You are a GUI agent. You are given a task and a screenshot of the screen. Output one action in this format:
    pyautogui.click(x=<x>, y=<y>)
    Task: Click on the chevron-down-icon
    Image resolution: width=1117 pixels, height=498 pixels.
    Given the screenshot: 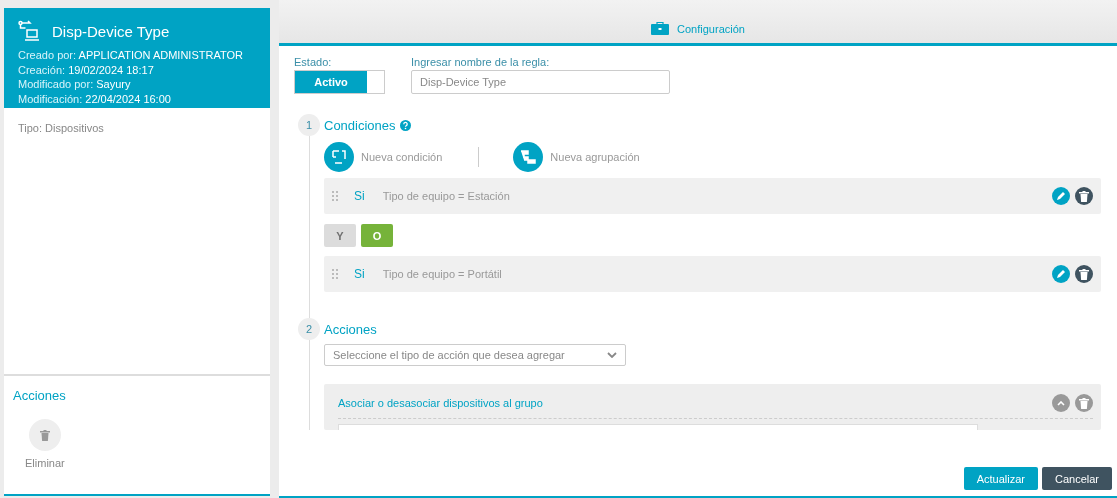 What is the action you would take?
    pyautogui.click(x=612, y=355)
    